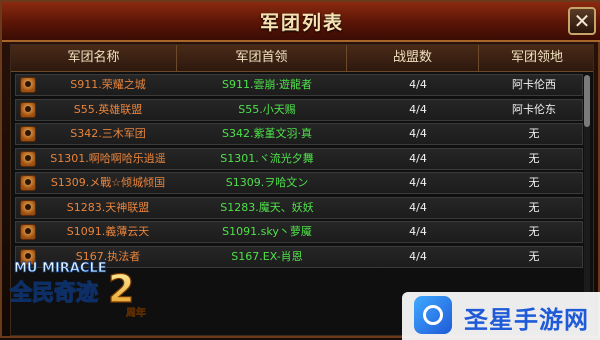 The height and width of the screenshot is (340, 600). I want to click on guild-territory: 阿卡伦东, so click(534, 109).